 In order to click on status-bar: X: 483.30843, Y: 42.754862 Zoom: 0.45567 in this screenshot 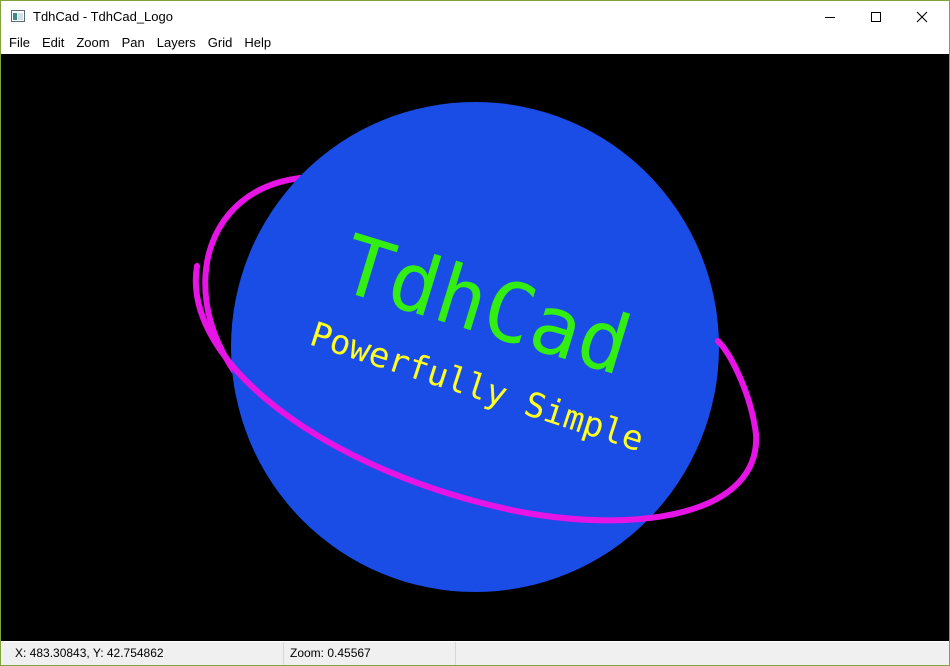, I will do `click(475, 653)`.